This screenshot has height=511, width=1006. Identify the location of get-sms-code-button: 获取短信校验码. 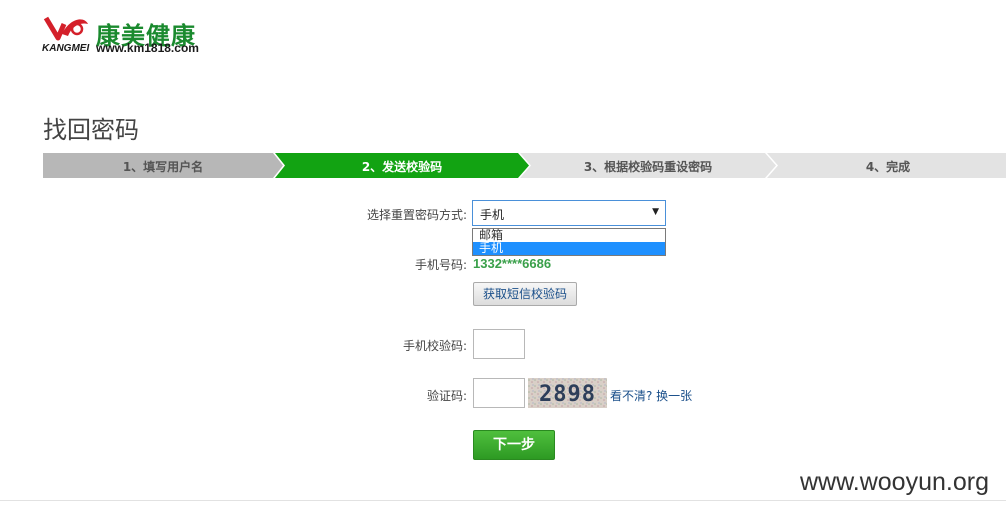
(525, 294).